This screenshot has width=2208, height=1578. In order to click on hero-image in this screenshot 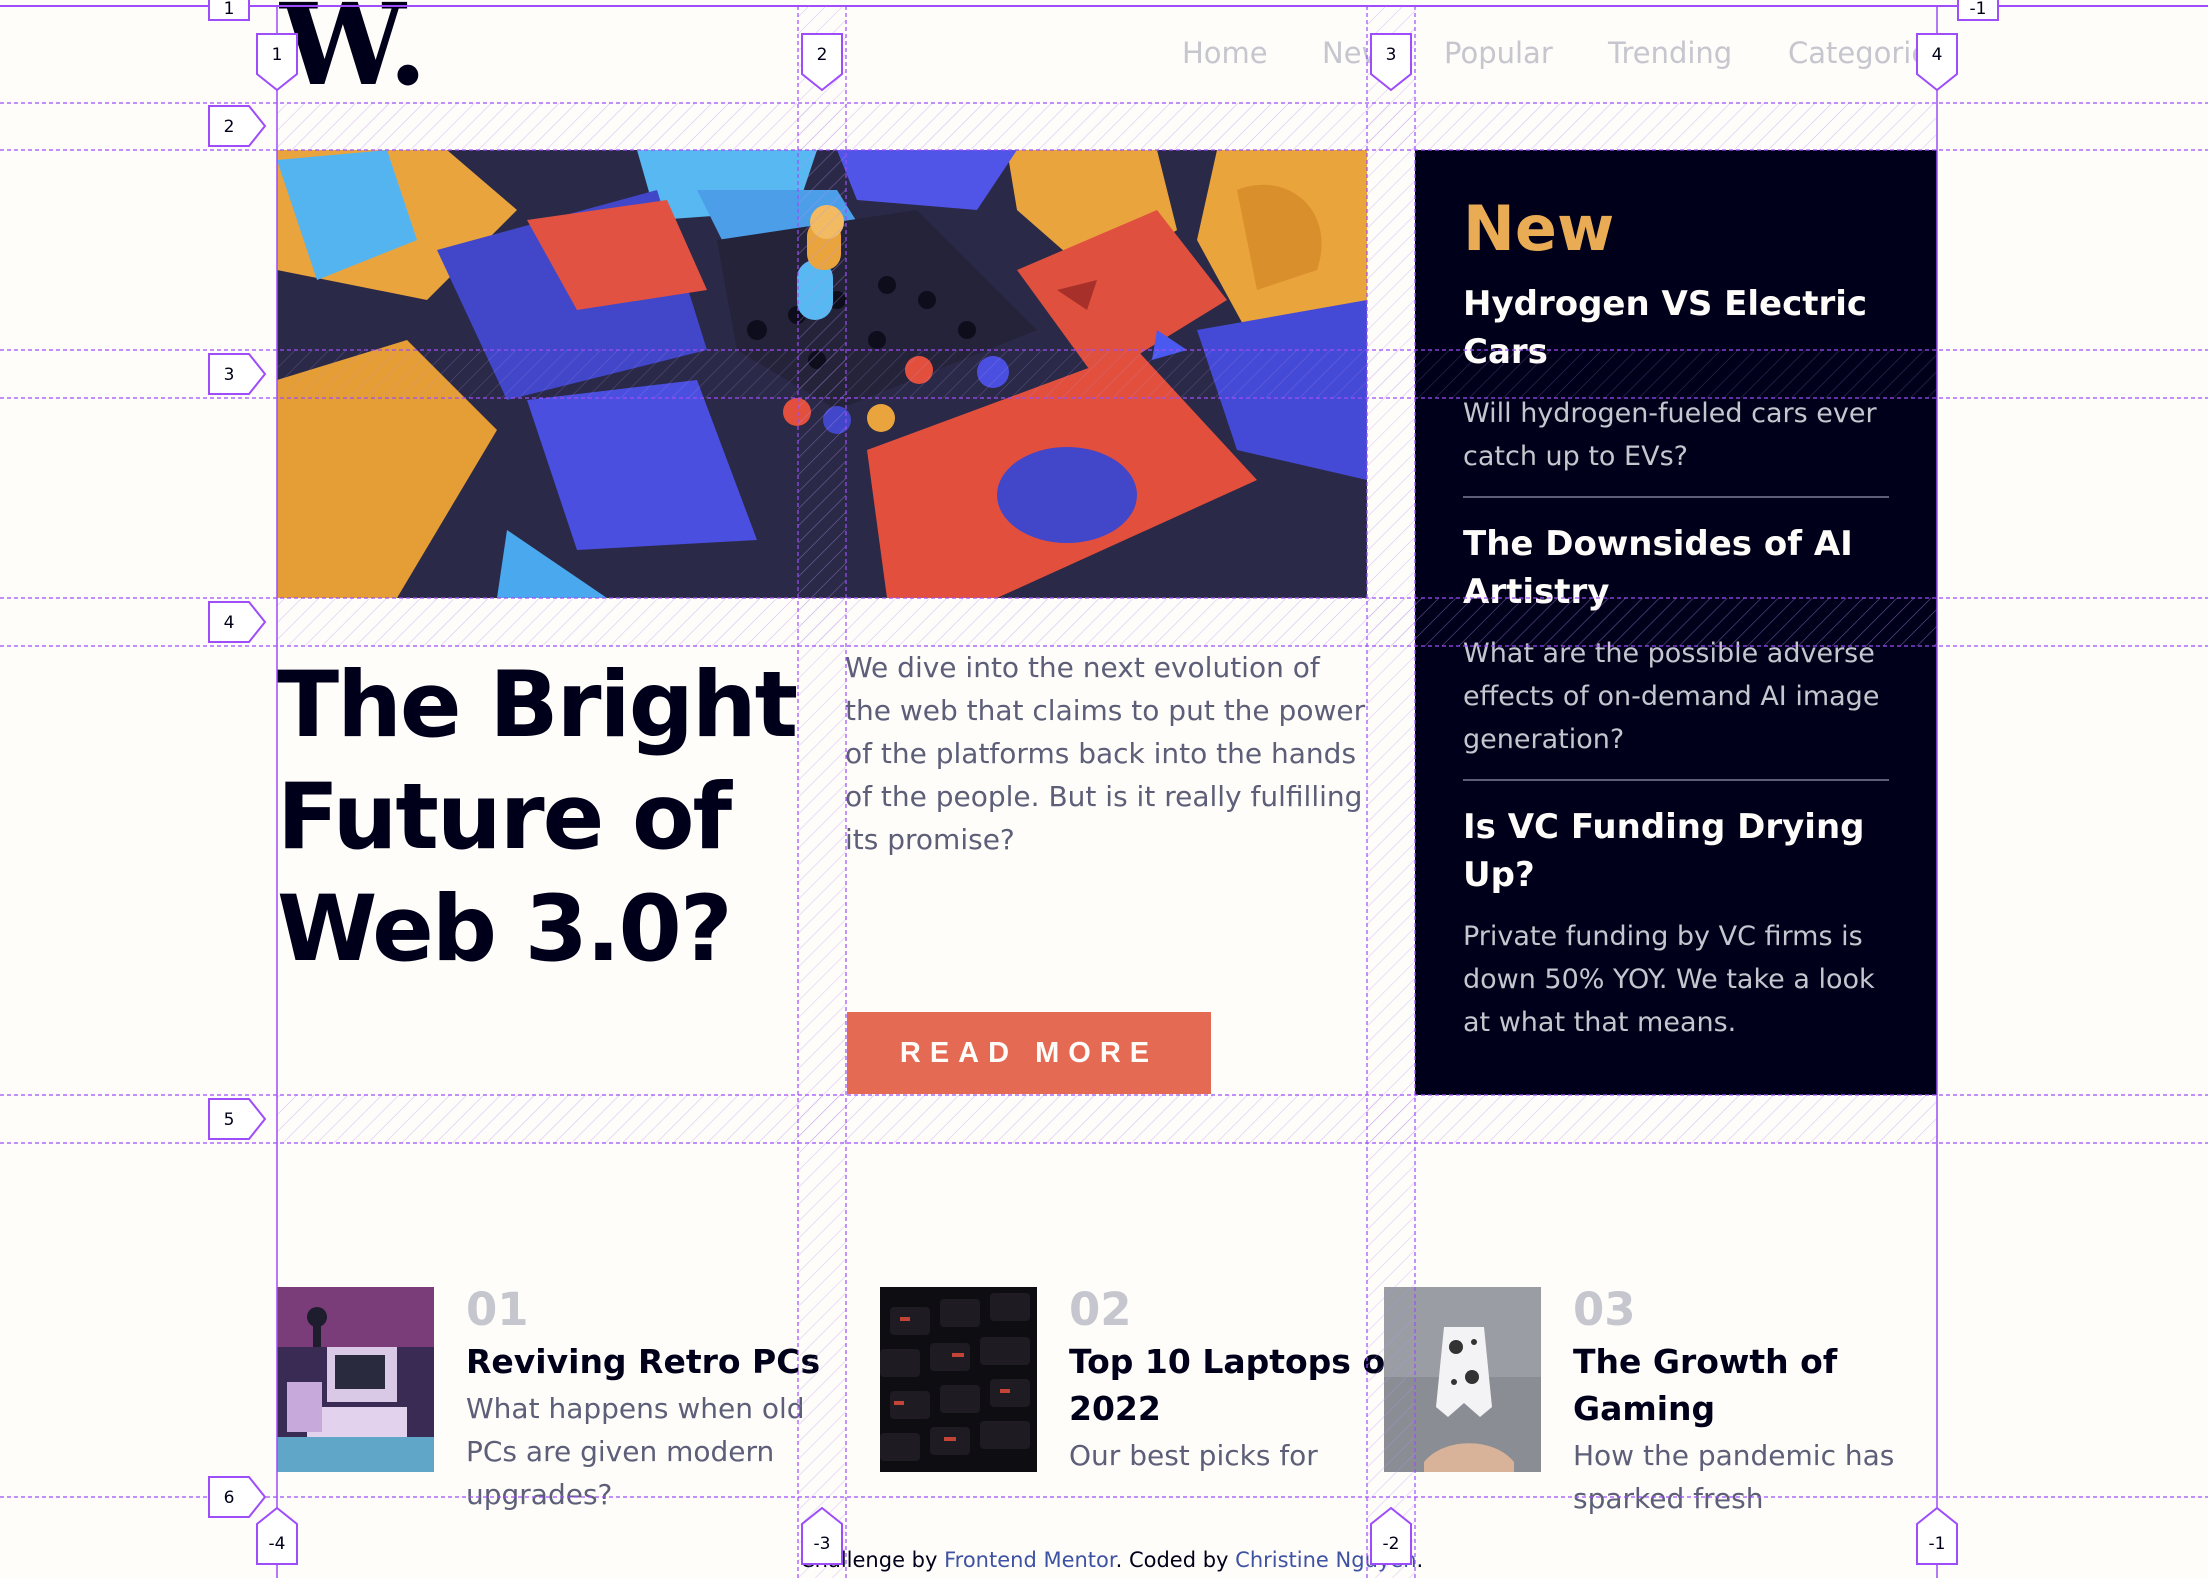, I will do `click(822, 374)`.